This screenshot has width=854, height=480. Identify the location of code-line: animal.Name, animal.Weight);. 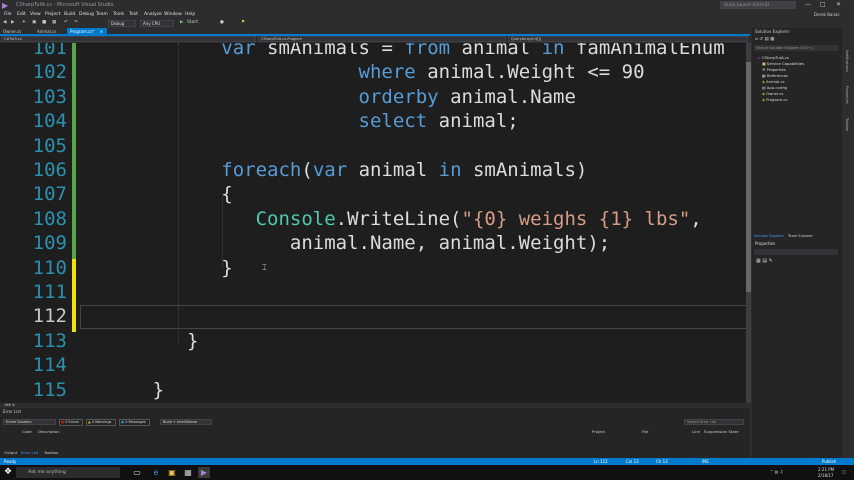
(347, 243).